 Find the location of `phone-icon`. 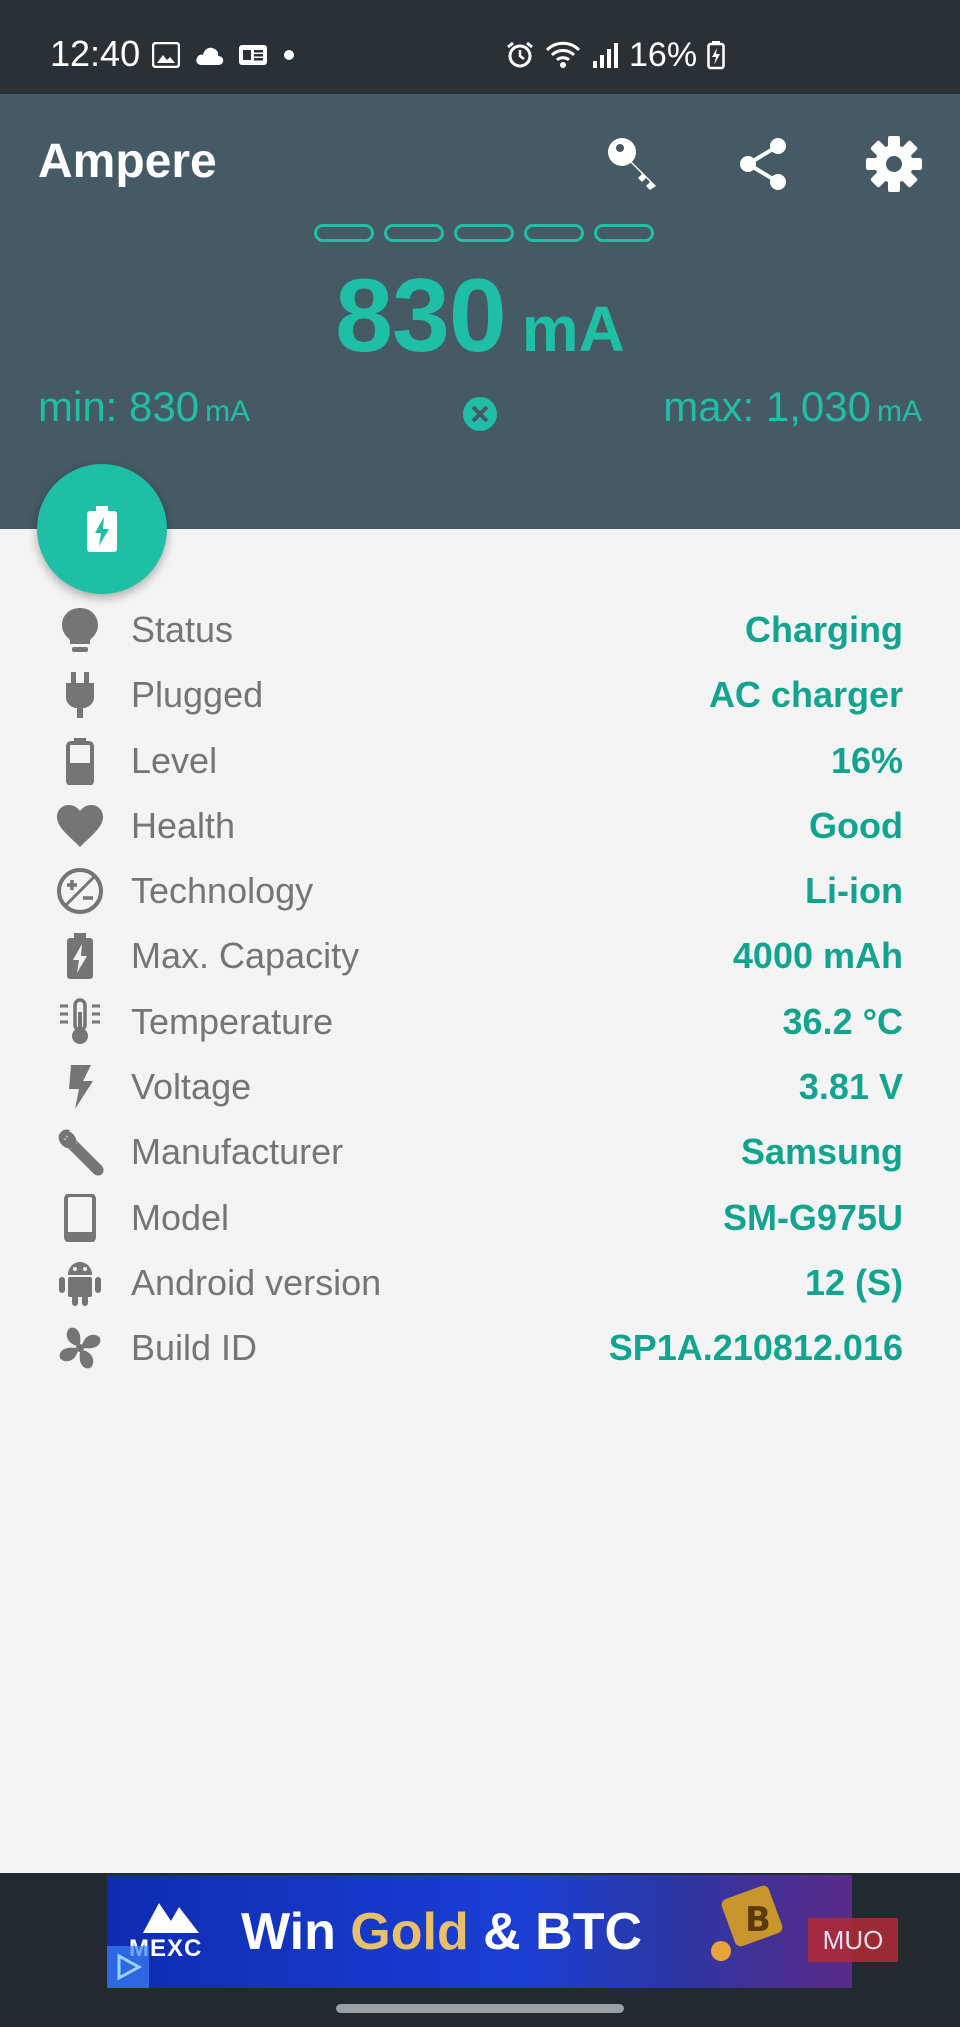

phone-icon is located at coordinates (80, 1217).